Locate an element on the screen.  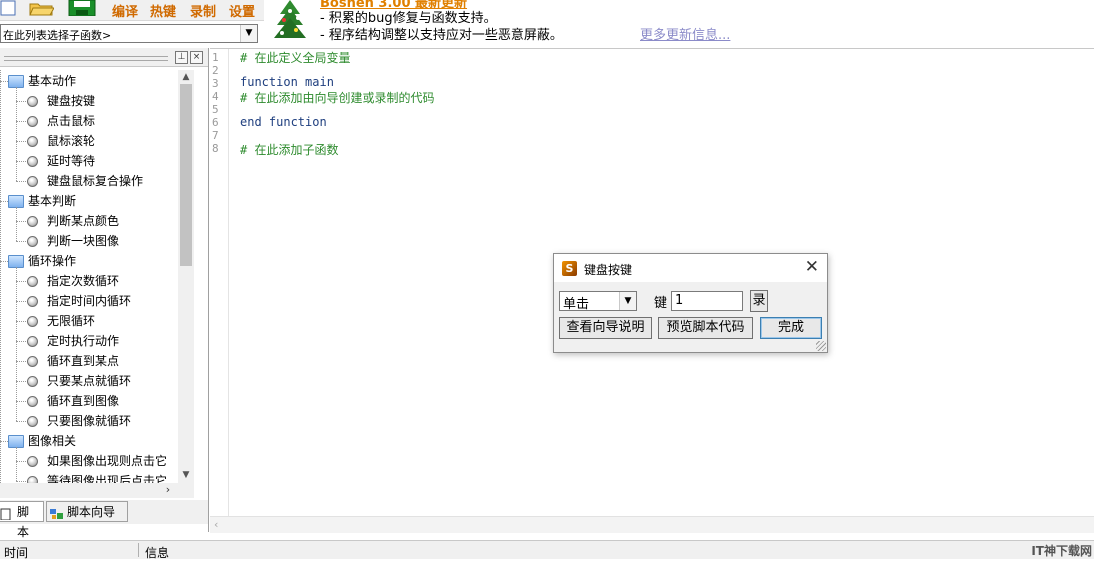
tab-script: 脚本 is located at coordinates (22, 520).